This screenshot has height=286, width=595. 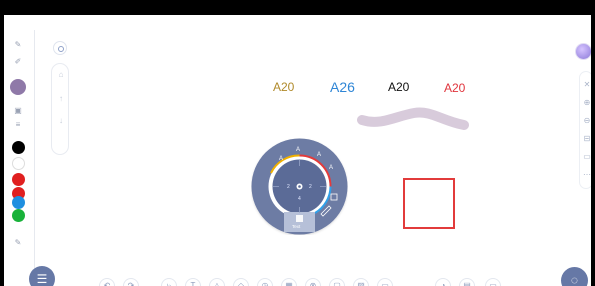 What do you see at coordinates (429, 203) in the screenshot?
I see `red-rectangle-shape` at bounding box center [429, 203].